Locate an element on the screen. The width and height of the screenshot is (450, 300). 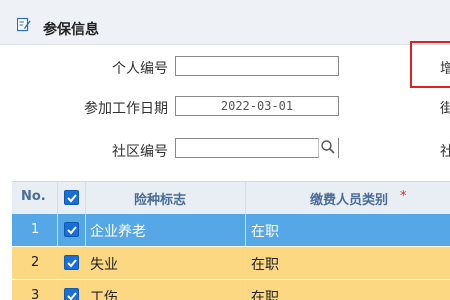
row-no: 1 is located at coordinates (35, 229).